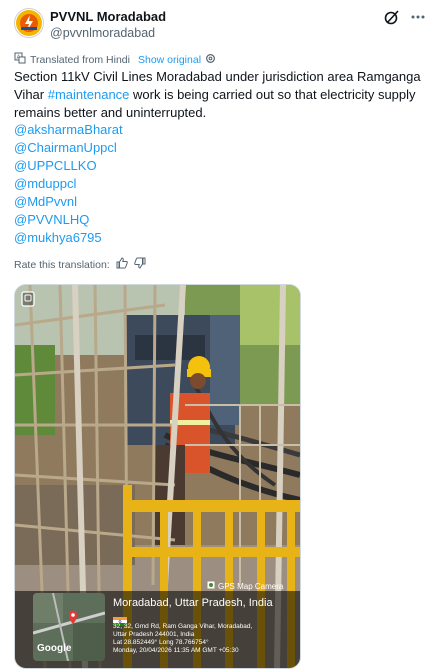 The width and height of the screenshot is (441, 671). What do you see at coordinates (122, 264) in the screenshot?
I see `thumbs-up-icon` at bounding box center [122, 264].